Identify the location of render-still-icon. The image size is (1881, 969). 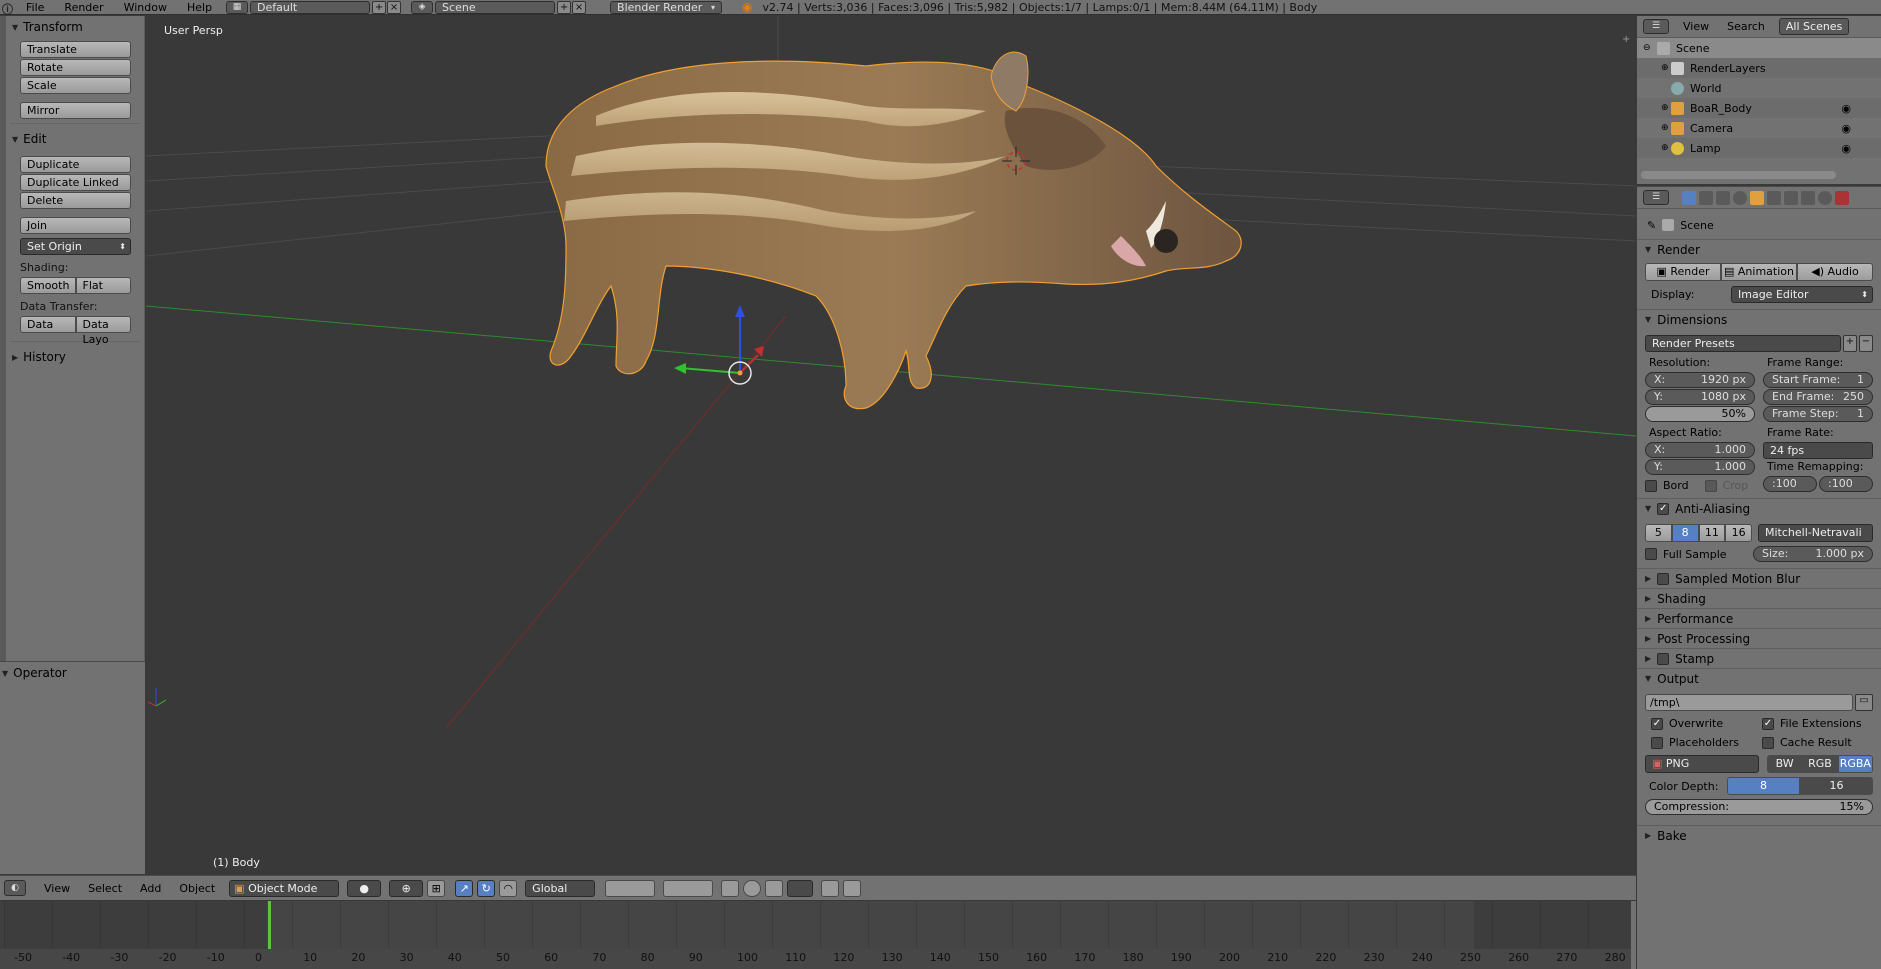
(830, 888).